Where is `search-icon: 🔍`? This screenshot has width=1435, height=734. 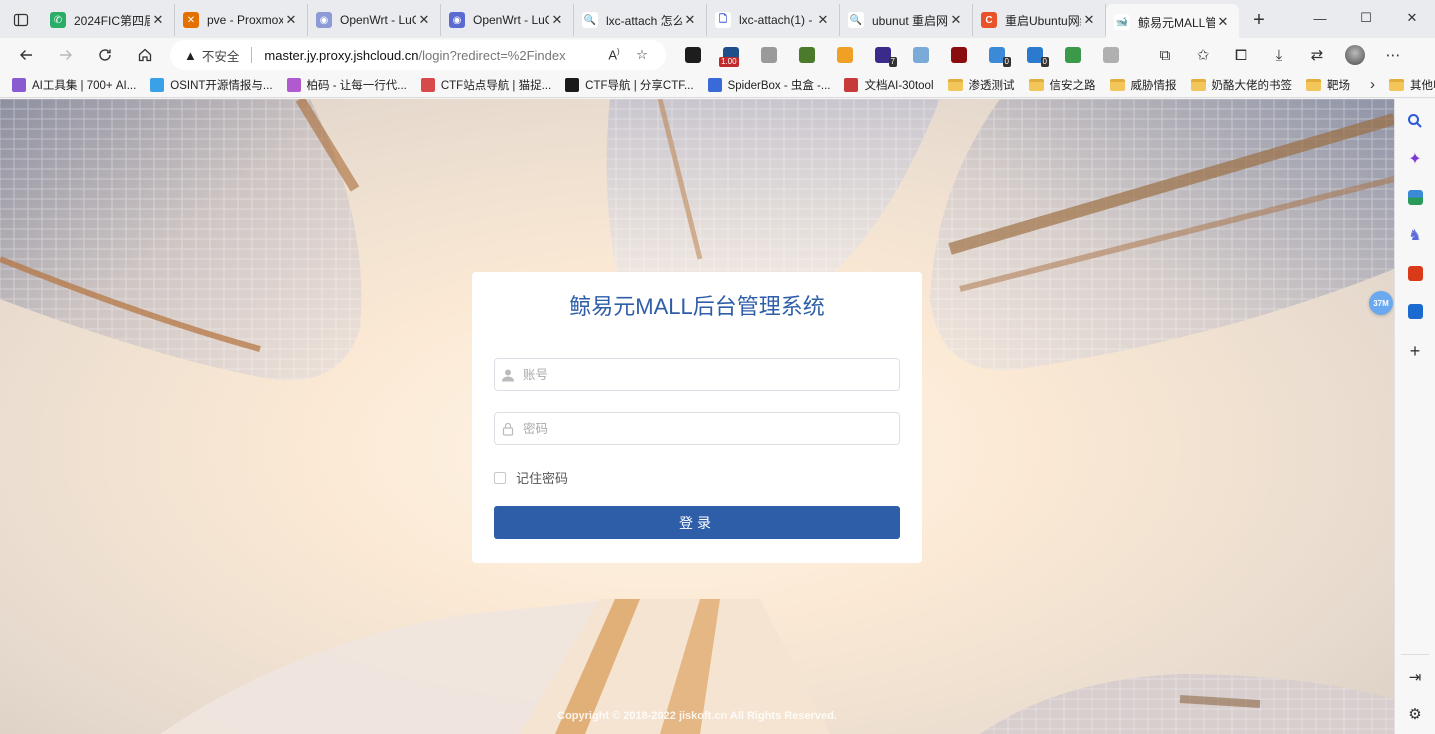
search-icon: 🔍 is located at coordinates (590, 20).